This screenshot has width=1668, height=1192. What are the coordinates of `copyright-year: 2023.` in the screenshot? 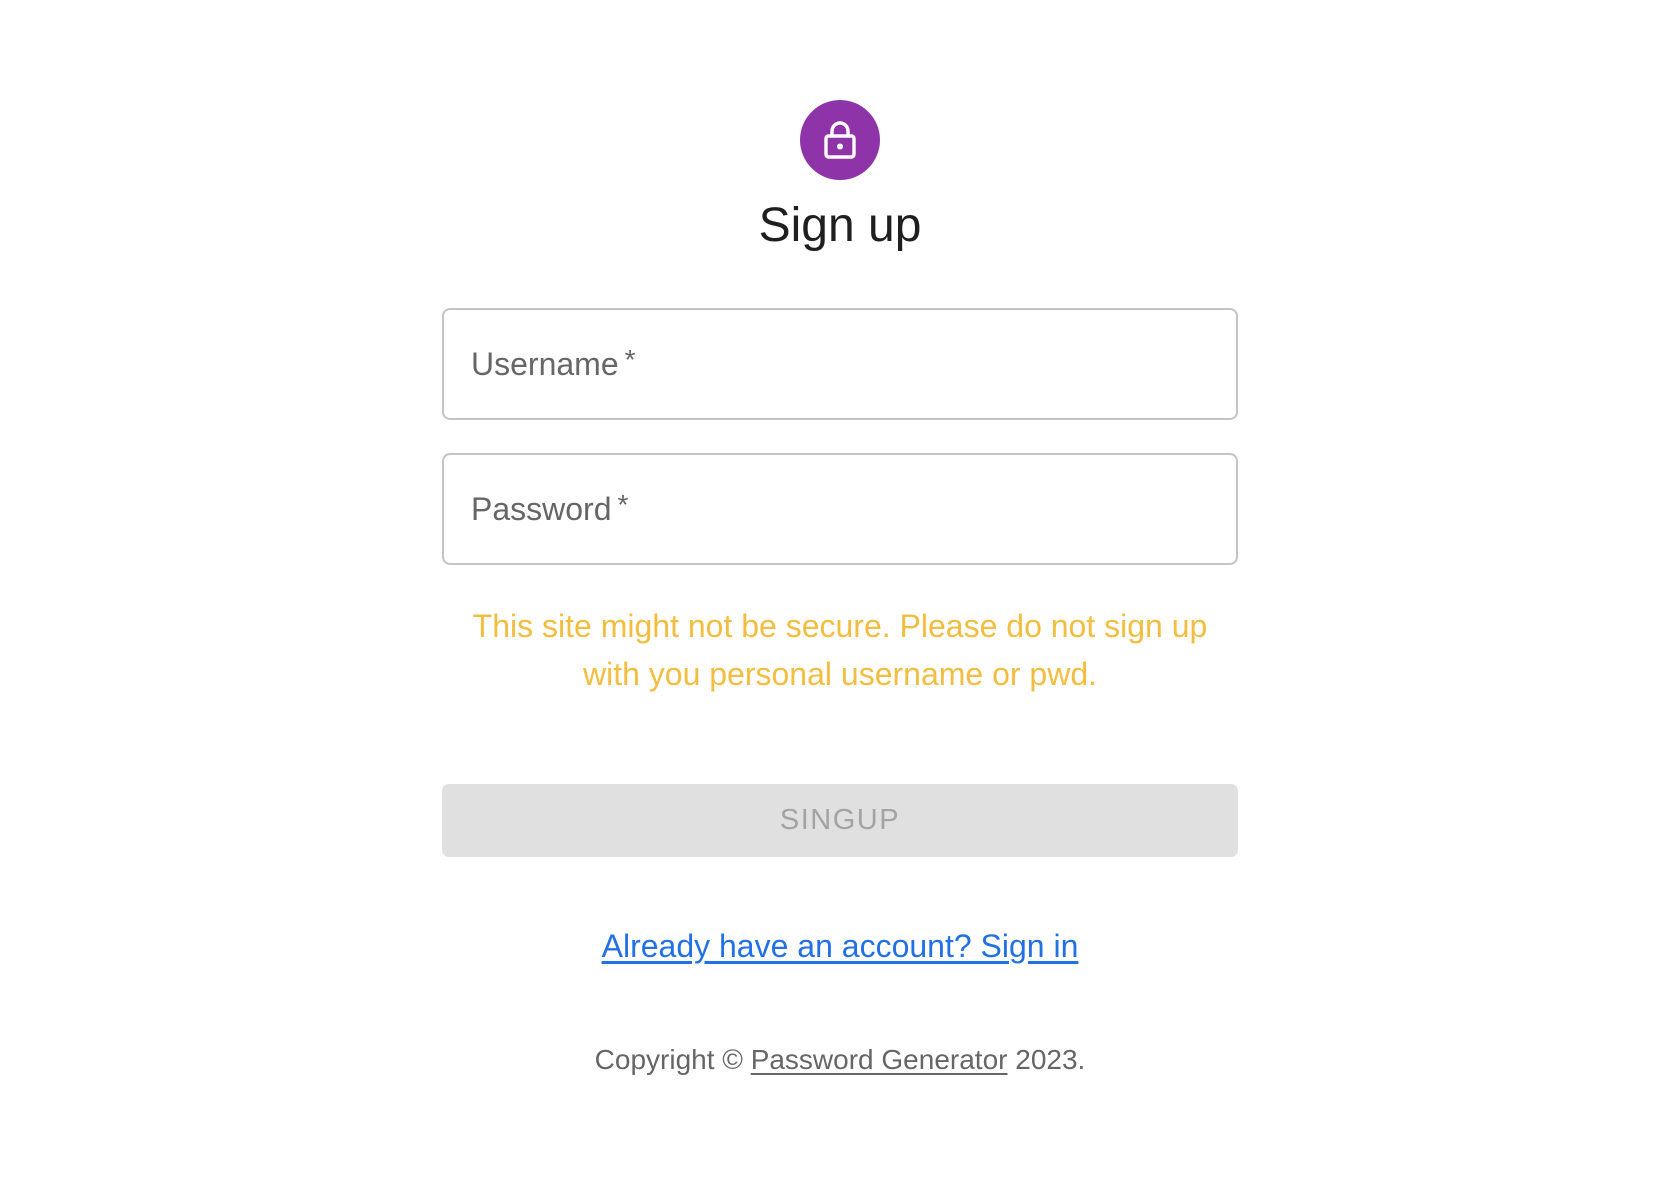 It's located at (1050, 1059).